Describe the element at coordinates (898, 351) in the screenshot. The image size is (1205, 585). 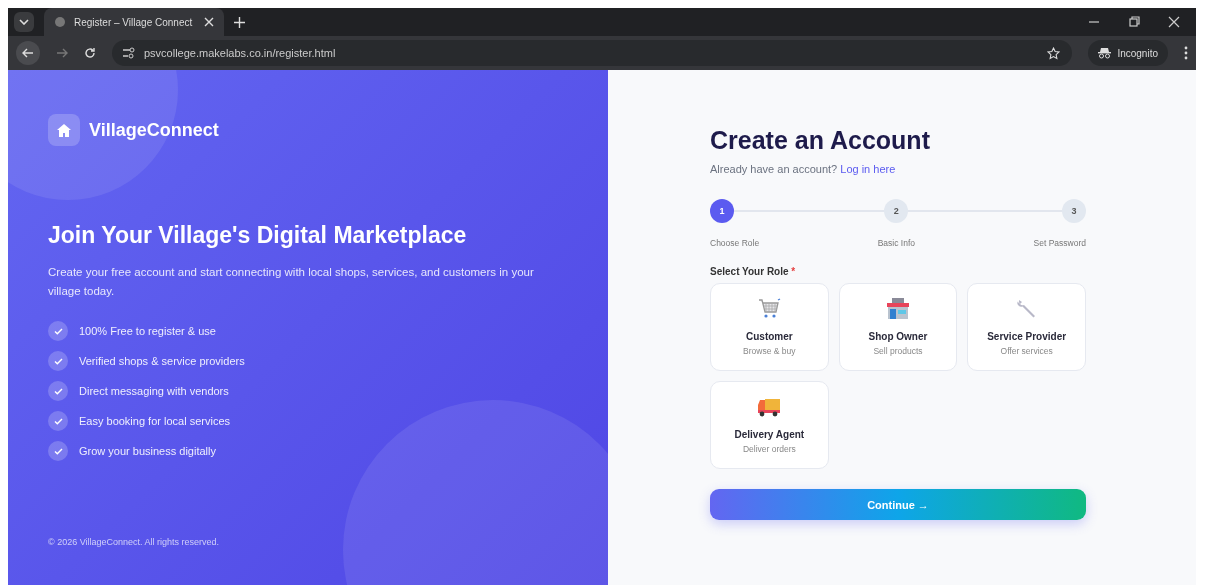
I see `role-description: Sell products` at that location.